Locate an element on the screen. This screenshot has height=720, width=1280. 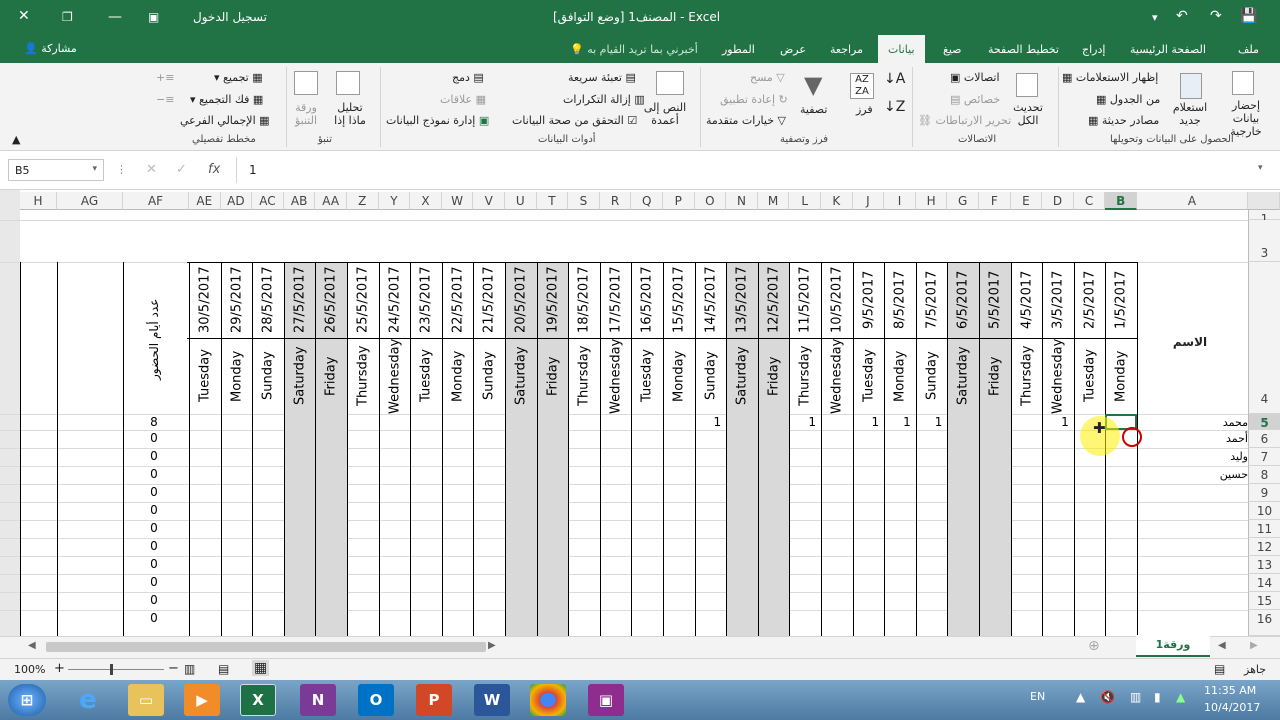
refresh-all-button: تحديث الكل is located at coordinates (1028, 114).